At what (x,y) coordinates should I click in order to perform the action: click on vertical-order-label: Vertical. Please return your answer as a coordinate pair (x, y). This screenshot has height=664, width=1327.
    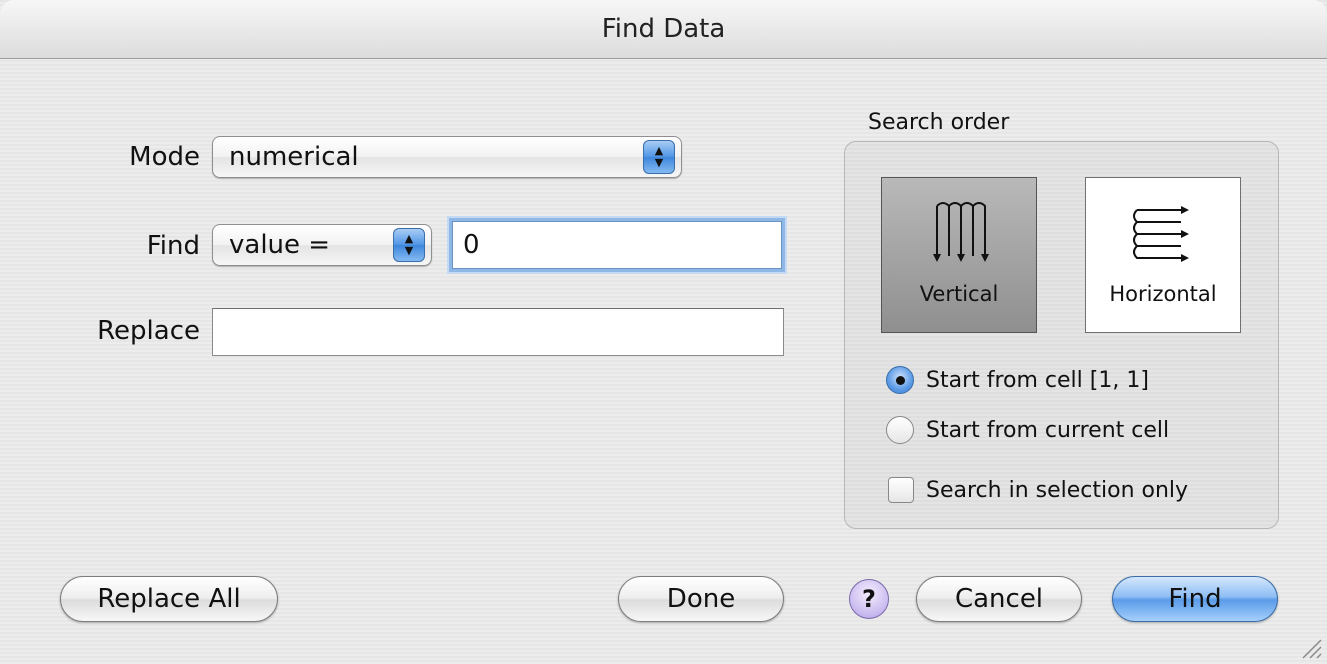
    Looking at the image, I should click on (959, 294).